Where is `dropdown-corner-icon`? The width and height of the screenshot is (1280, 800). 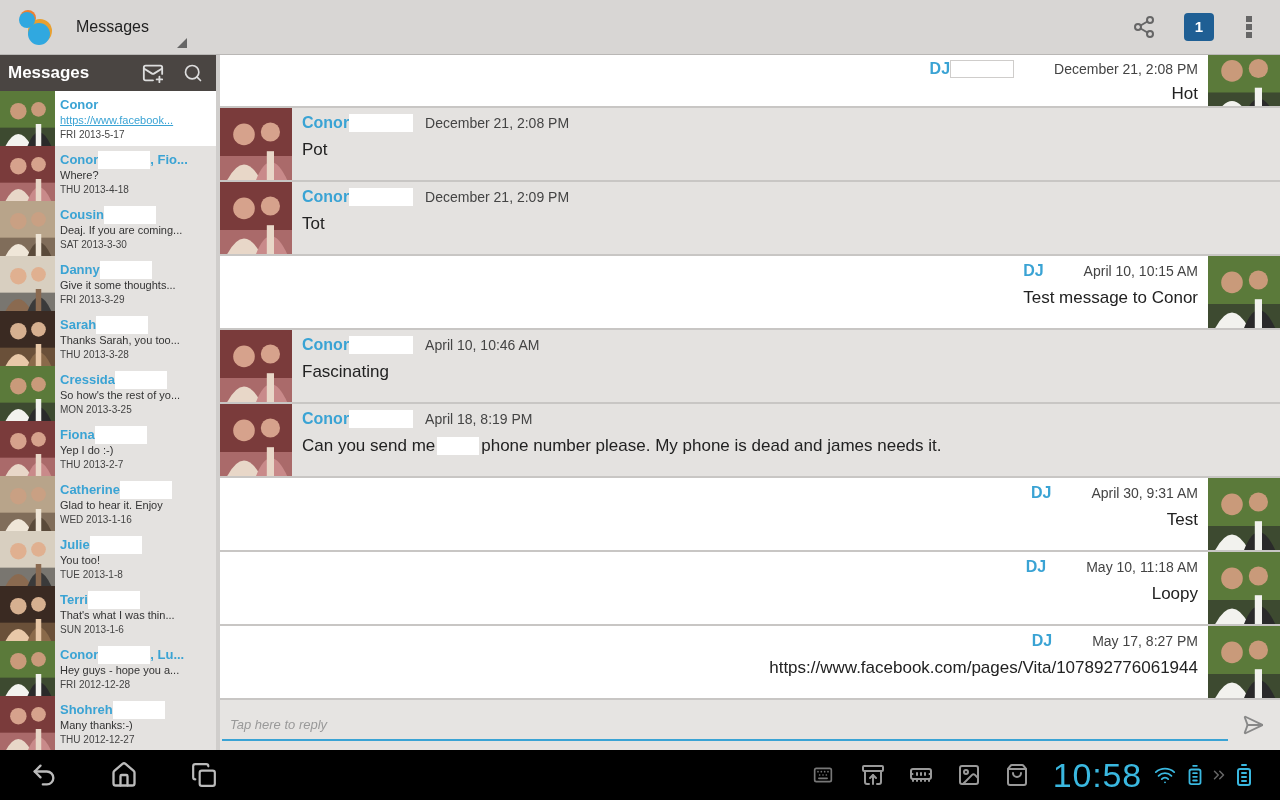
dropdown-corner-icon is located at coordinates (181, 42).